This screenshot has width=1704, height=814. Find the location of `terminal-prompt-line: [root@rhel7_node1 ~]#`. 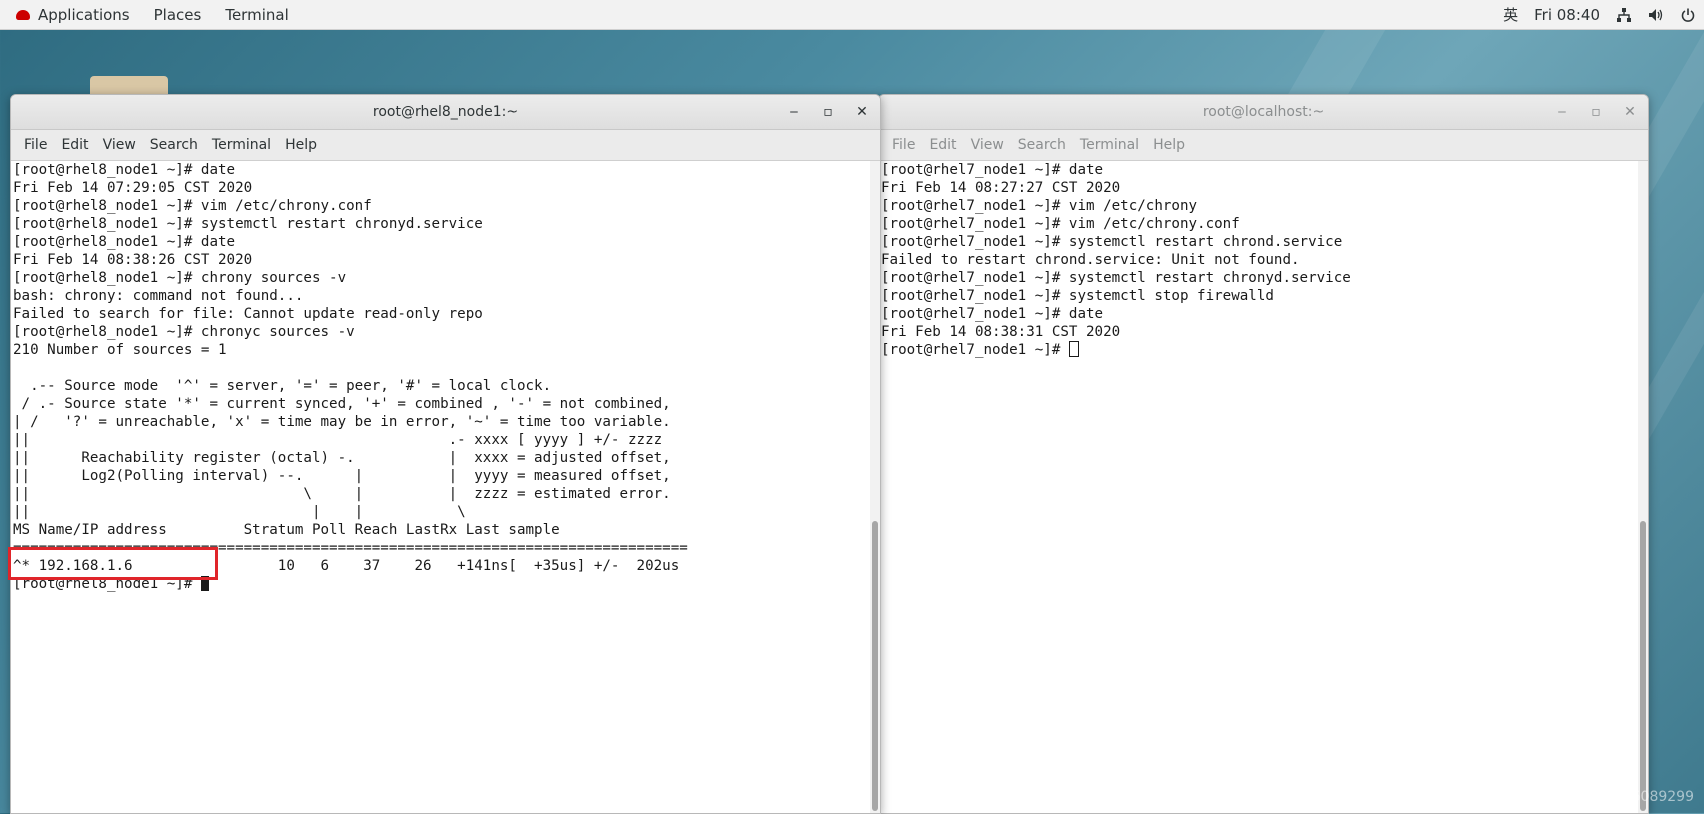

terminal-prompt-line: [root@rhel7_node1 ~]# is located at coordinates (1259, 350).